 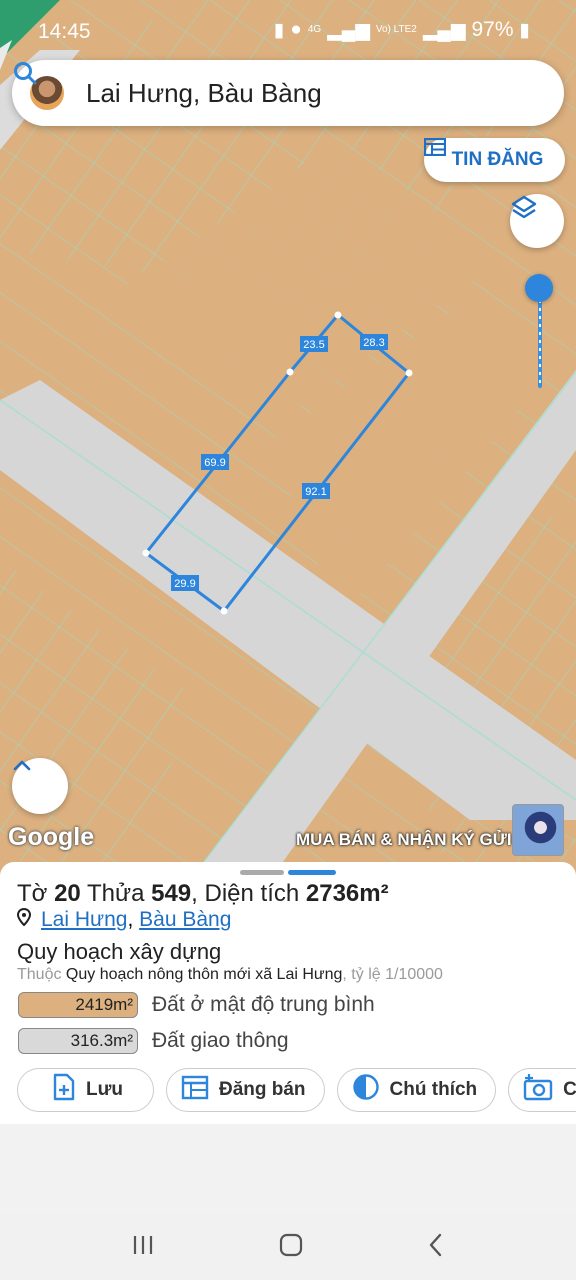 What do you see at coordinates (64, 31) in the screenshot?
I see `status-time: 14:45` at bounding box center [64, 31].